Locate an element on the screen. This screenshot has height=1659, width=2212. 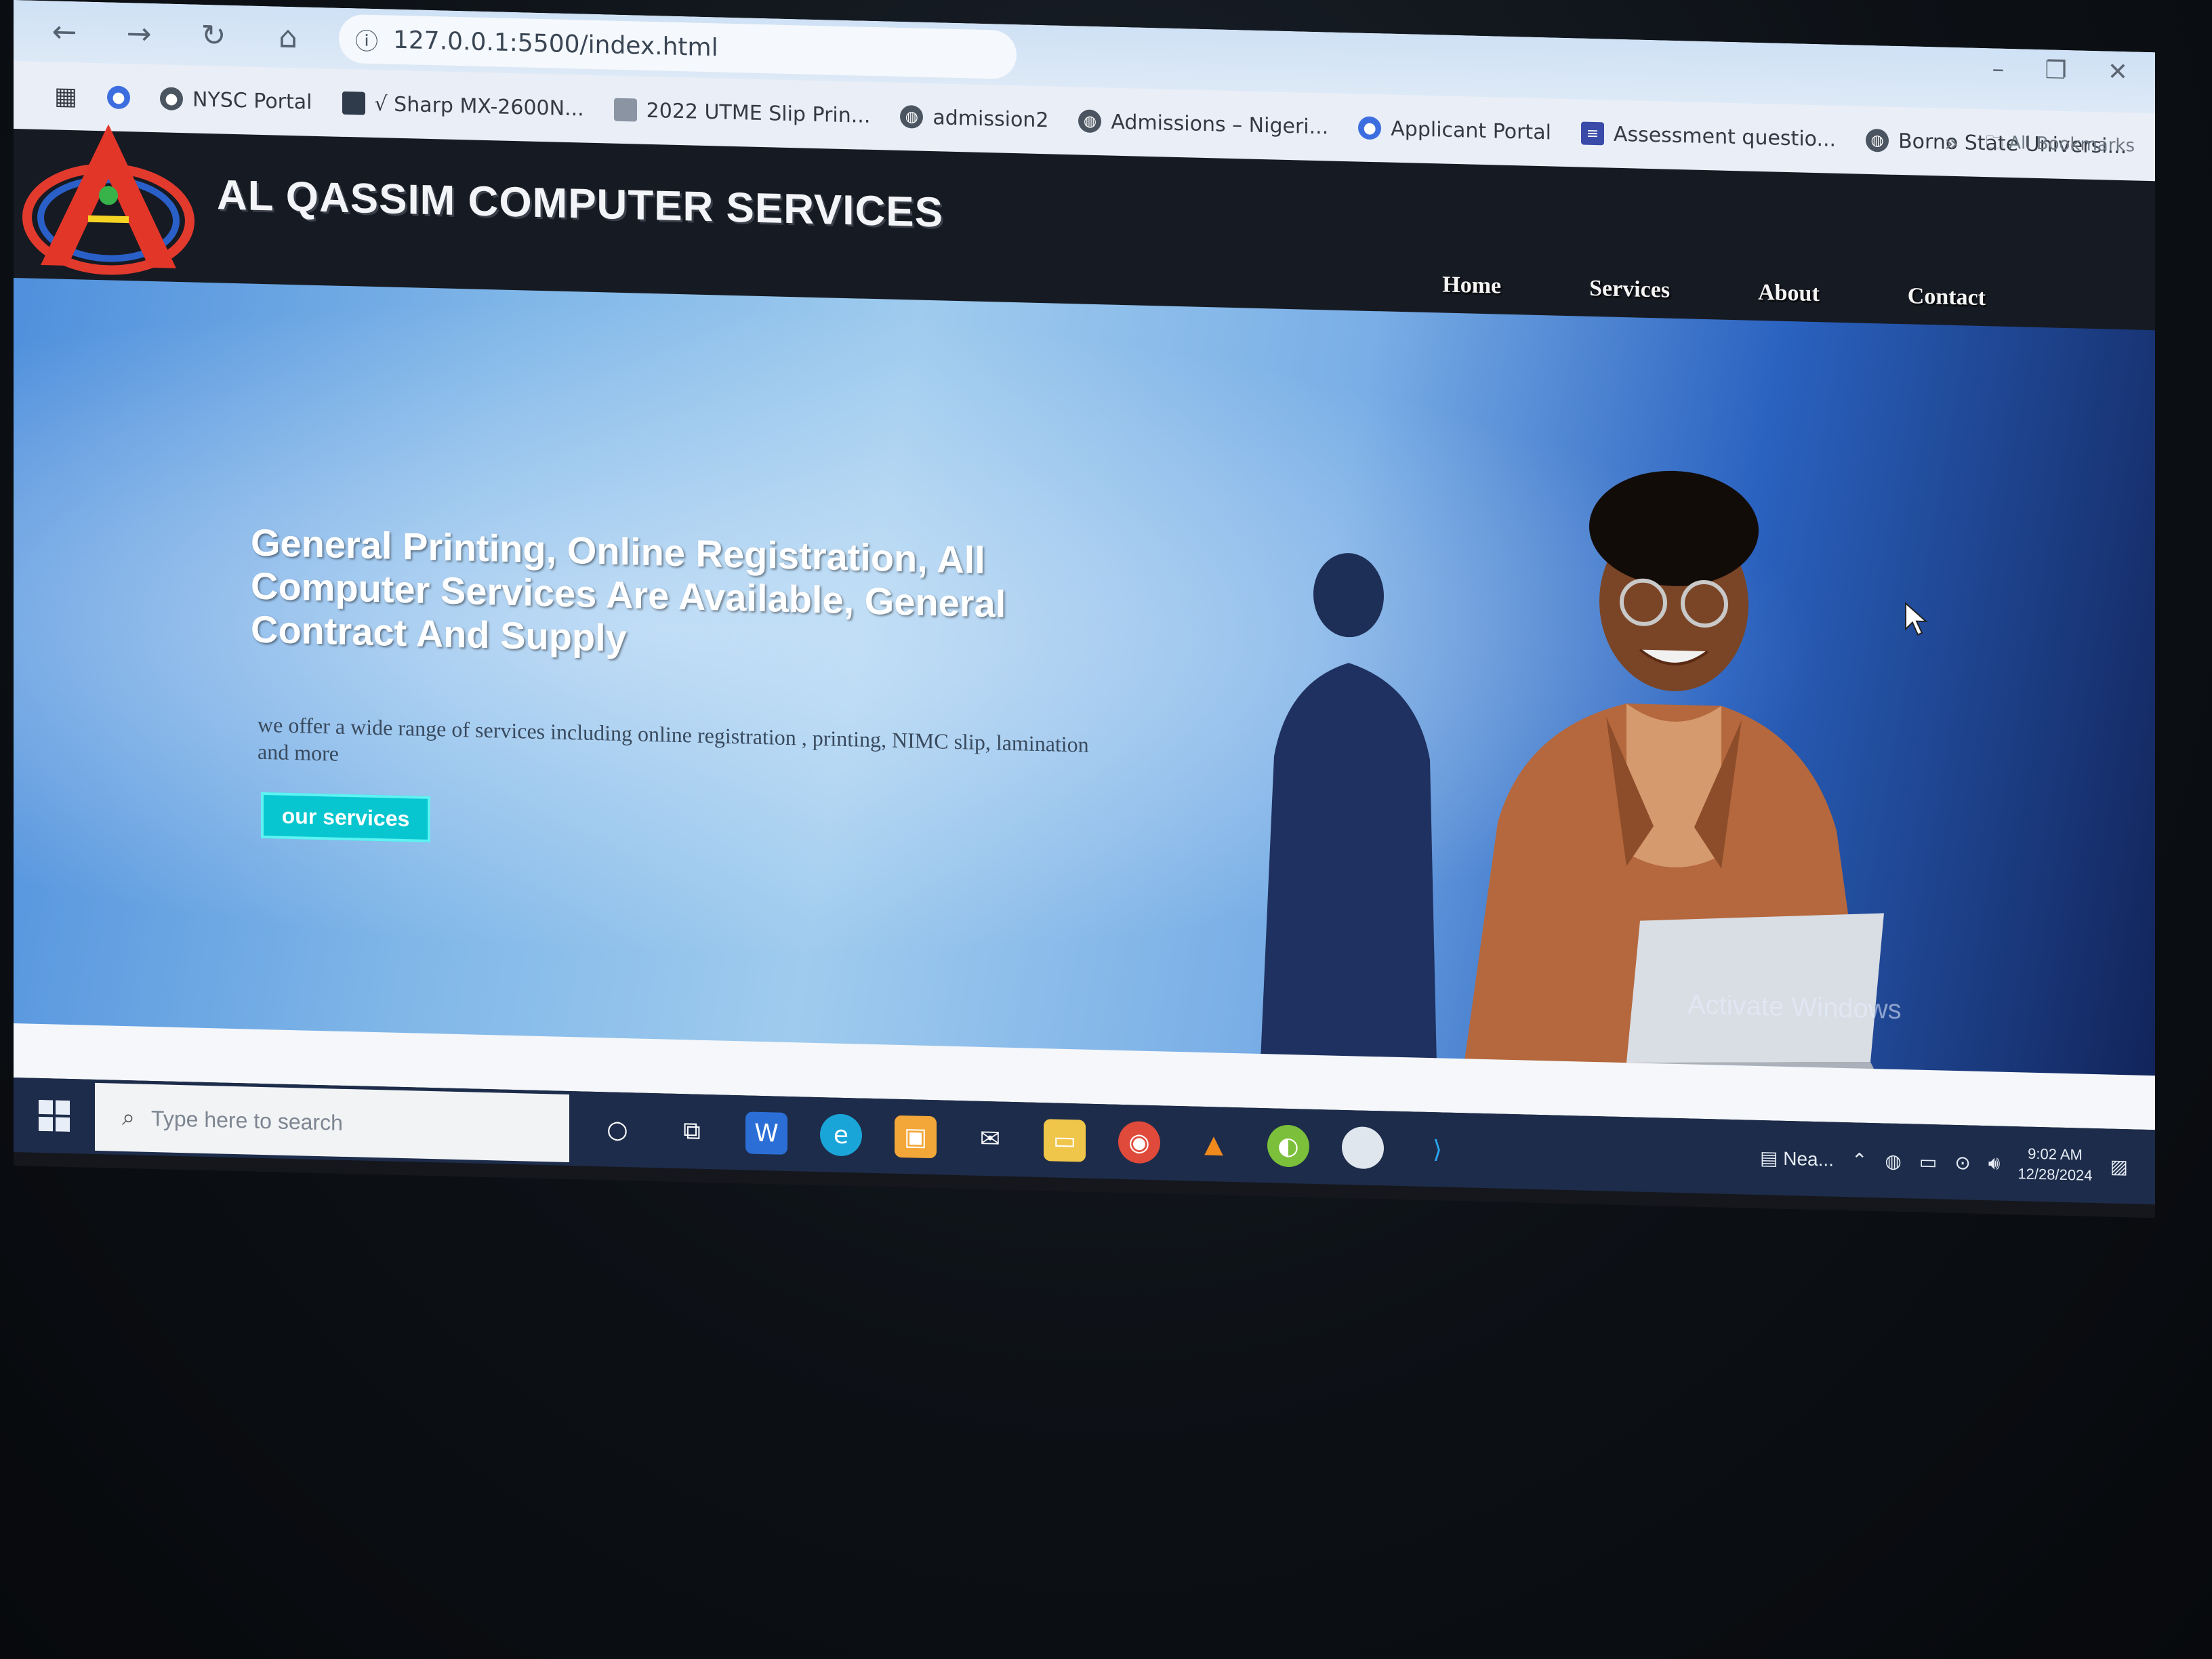
vlc-icon: ▲ is located at coordinates (1214, 1144).